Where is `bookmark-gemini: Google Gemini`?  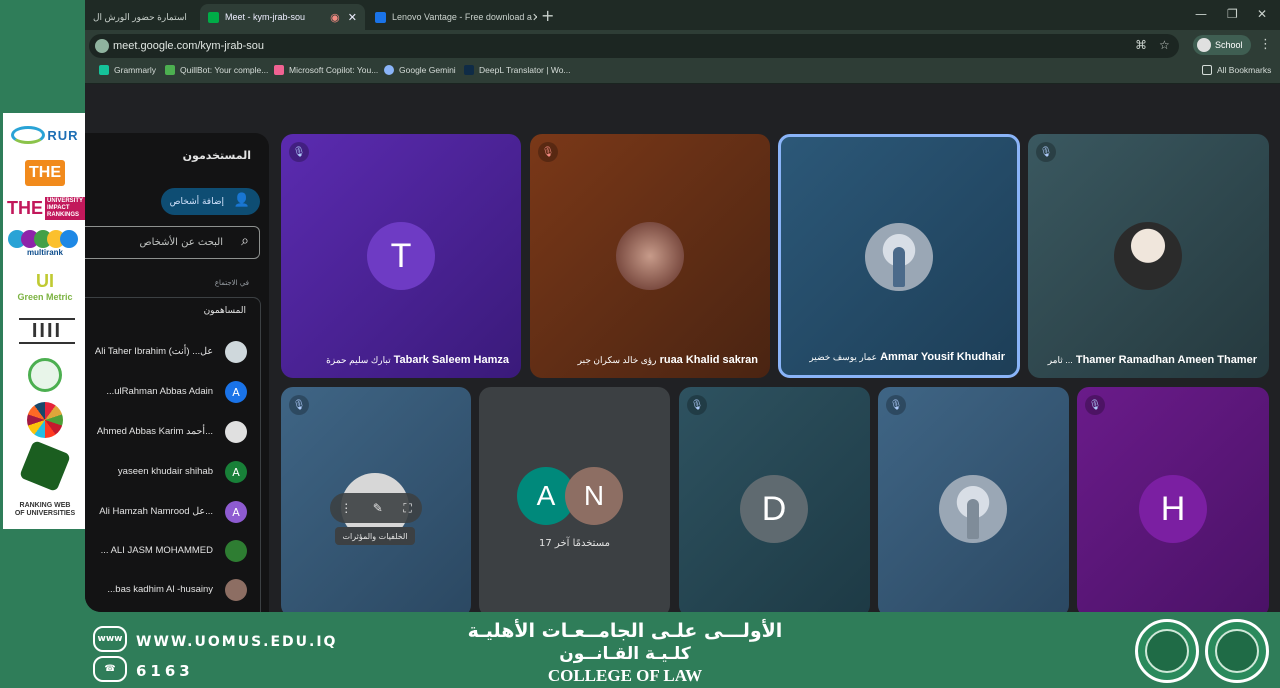 bookmark-gemini: Google Gemini is located at coordinates (420, 70).